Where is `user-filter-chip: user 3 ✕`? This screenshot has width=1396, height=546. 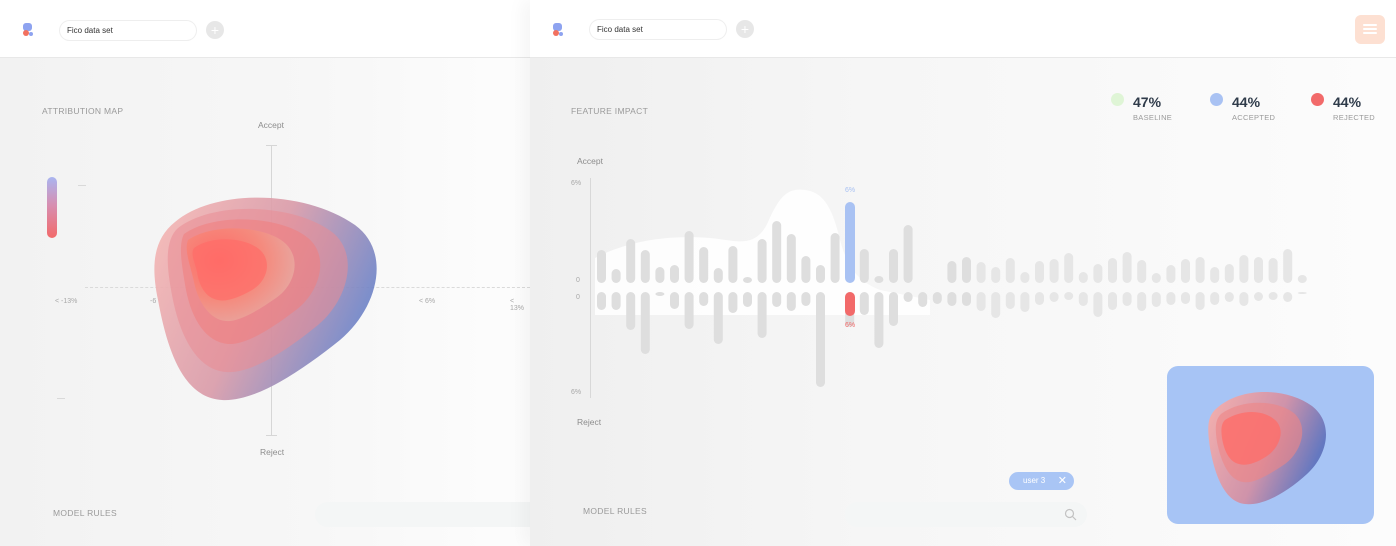
user-filter-chip: user 3 ✕ is located at coordinates (1041, 481).